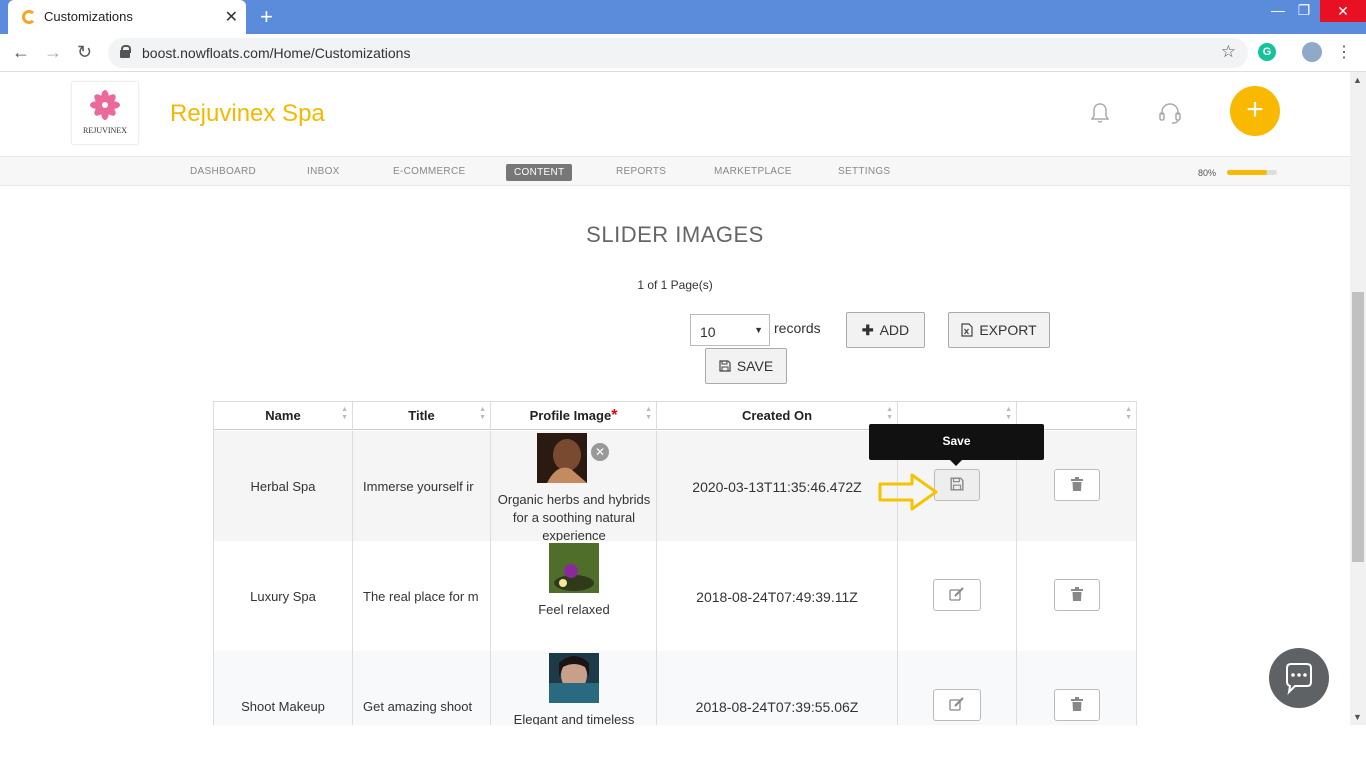 The width and height of the screenshot is (1366, 768). I want to click on add-button: ✚ ADD, so click(885, 330).